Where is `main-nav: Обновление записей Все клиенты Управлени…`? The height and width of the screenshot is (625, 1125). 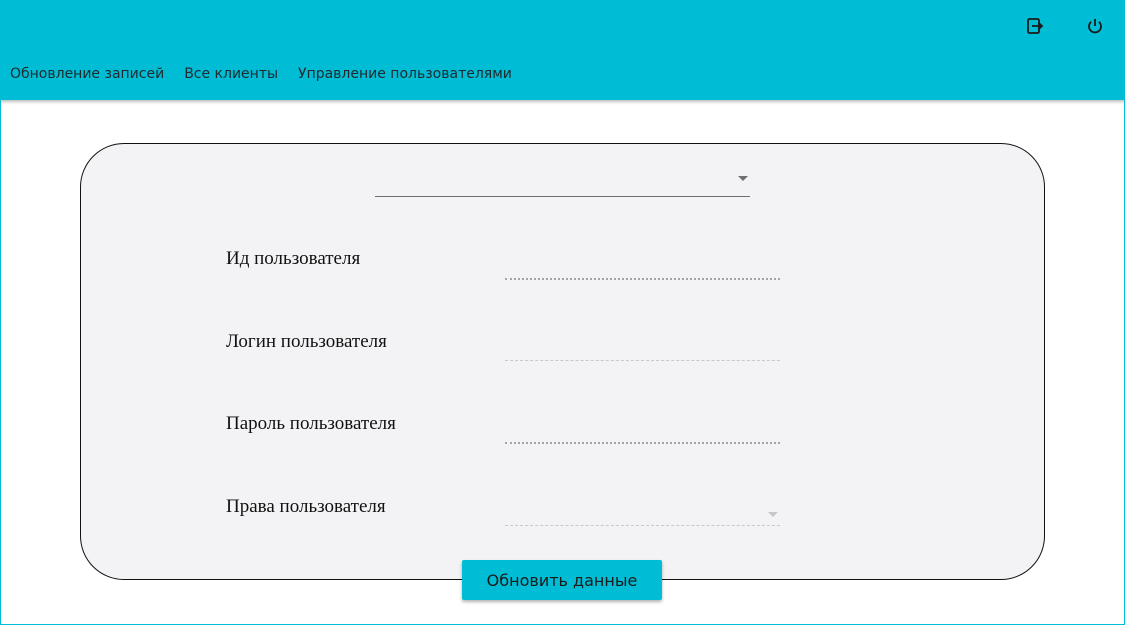
main-nav: Обновление записей Все клиенты Управлени… is located at coordinates (261, 74).